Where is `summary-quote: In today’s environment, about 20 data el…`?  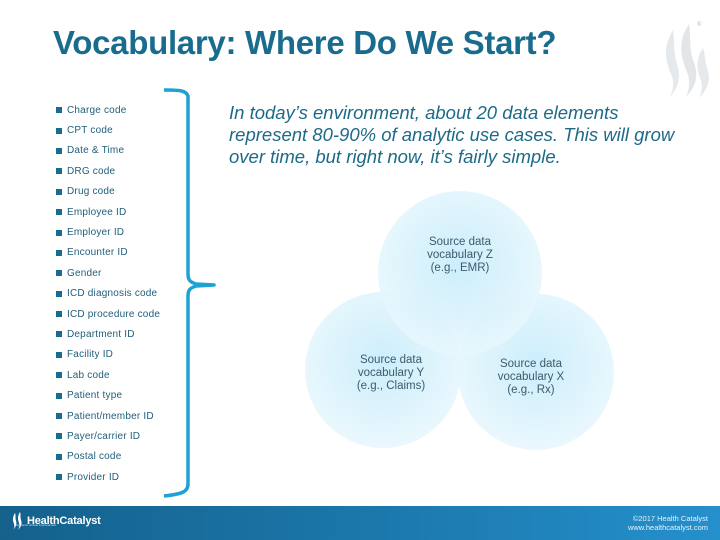 summary-quote: In today’s environment, about 20 data el… is located at coordinates (452, 134).